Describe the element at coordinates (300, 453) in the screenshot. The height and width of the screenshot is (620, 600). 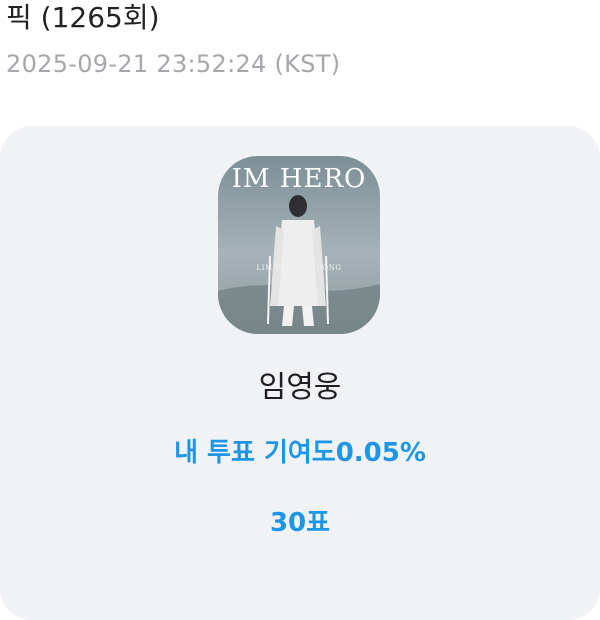
I see `vote-contribution: 내 투표 기여도0.05%` at that location.